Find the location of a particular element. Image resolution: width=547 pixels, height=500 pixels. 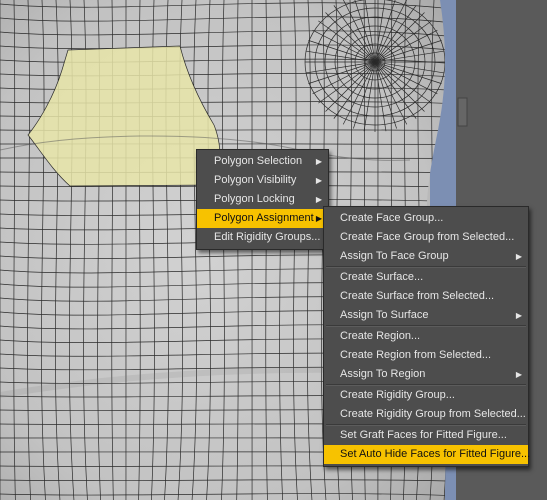

menu-item-label: Polygon Visibility is located at coordinates (255, 180).